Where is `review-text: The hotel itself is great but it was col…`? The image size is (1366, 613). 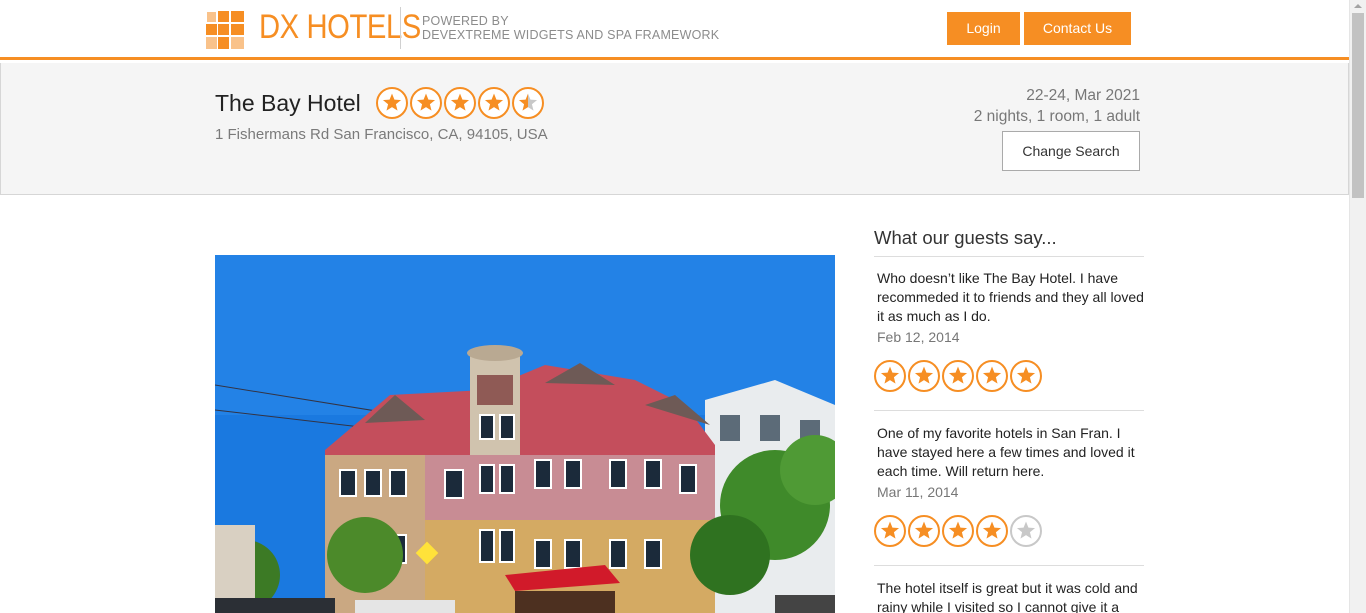
review-text: The hotel itself is great but it was col… is located at coordinates (1007, 596).